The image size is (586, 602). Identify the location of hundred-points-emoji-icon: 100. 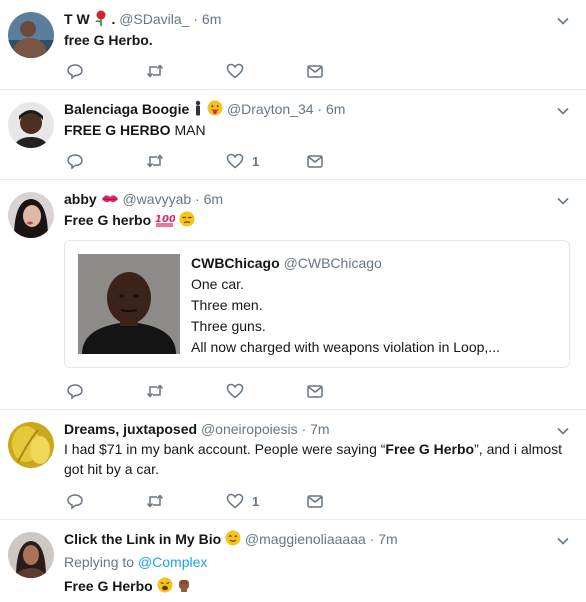
(165, 221).